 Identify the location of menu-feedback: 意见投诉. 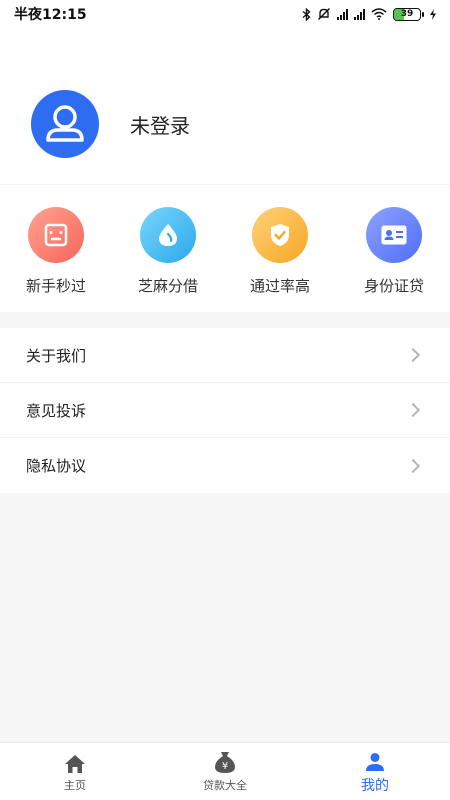
(225, 410).